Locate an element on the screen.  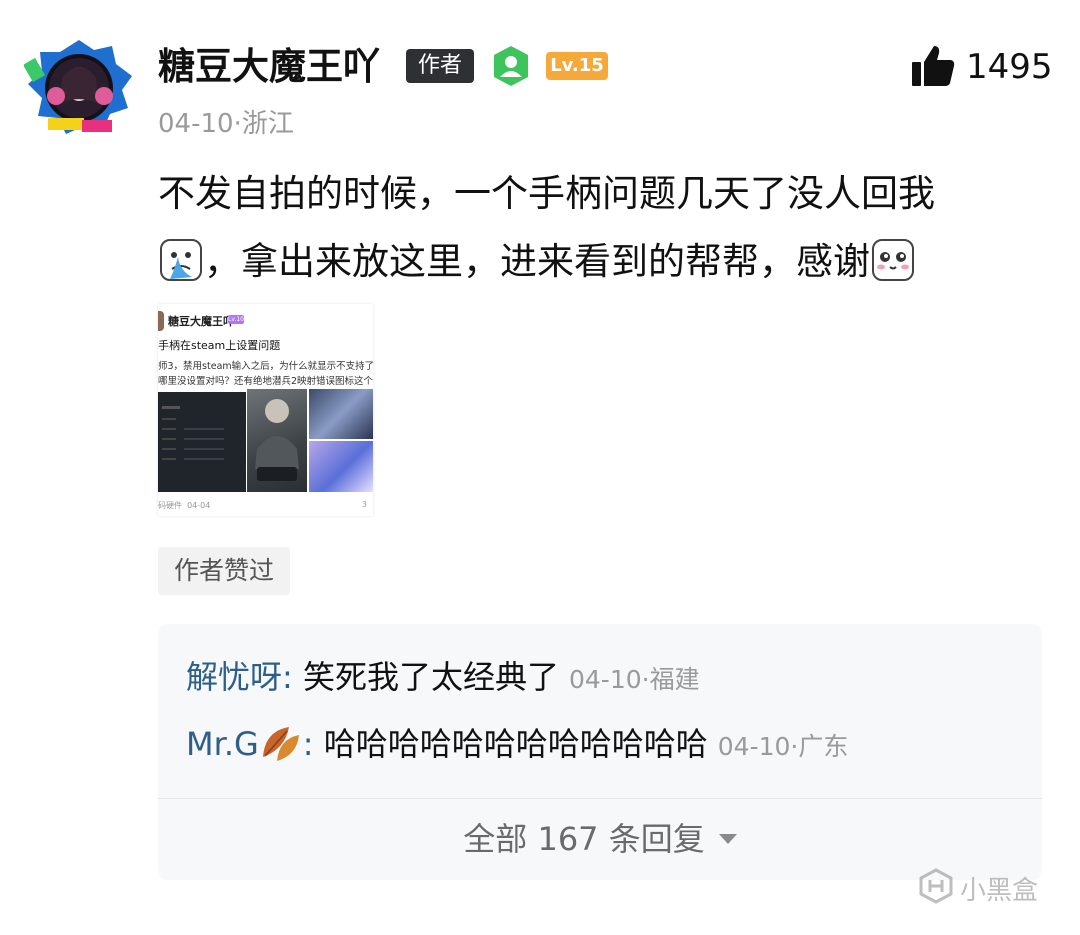
reply-meta: 04-10·广东 is located at coordinates (783, 746).